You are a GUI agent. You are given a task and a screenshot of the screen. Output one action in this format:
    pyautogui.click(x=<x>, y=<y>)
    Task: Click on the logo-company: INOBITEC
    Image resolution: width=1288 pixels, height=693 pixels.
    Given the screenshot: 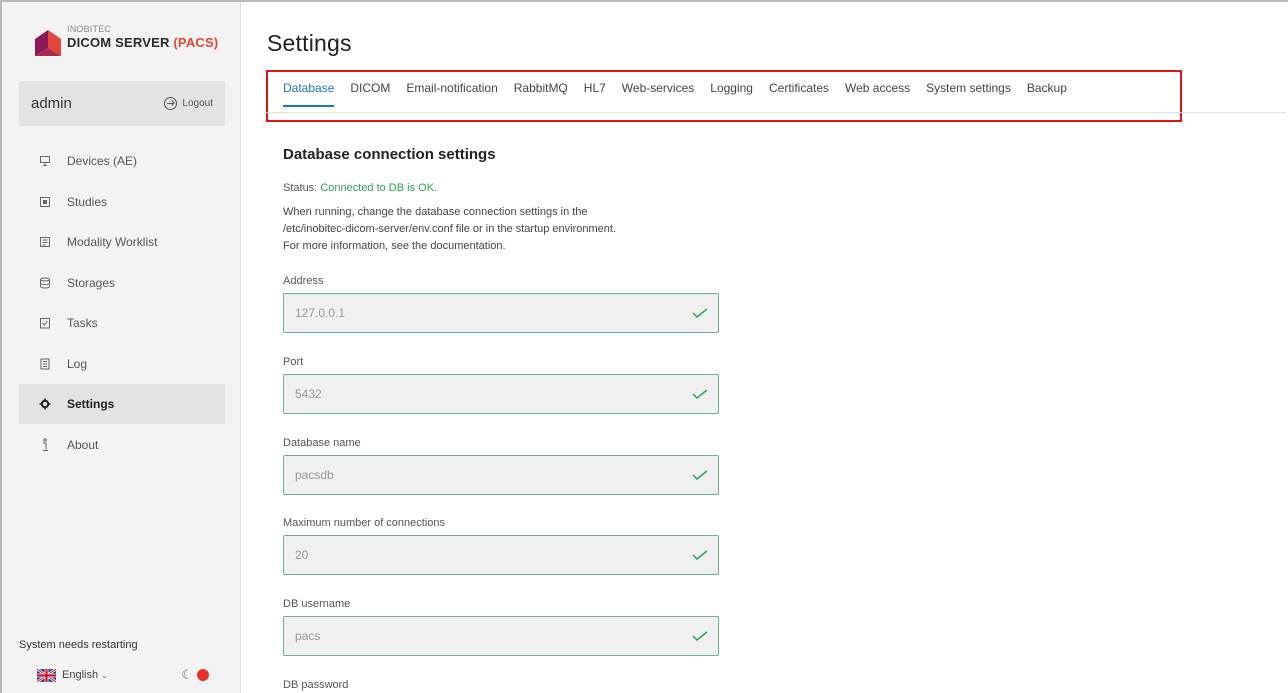 What is the action you would take?
    pyautogui.click(x=89, y=29)
    